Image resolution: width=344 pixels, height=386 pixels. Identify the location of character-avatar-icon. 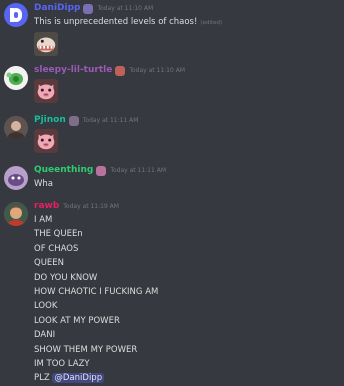
(16, 214).